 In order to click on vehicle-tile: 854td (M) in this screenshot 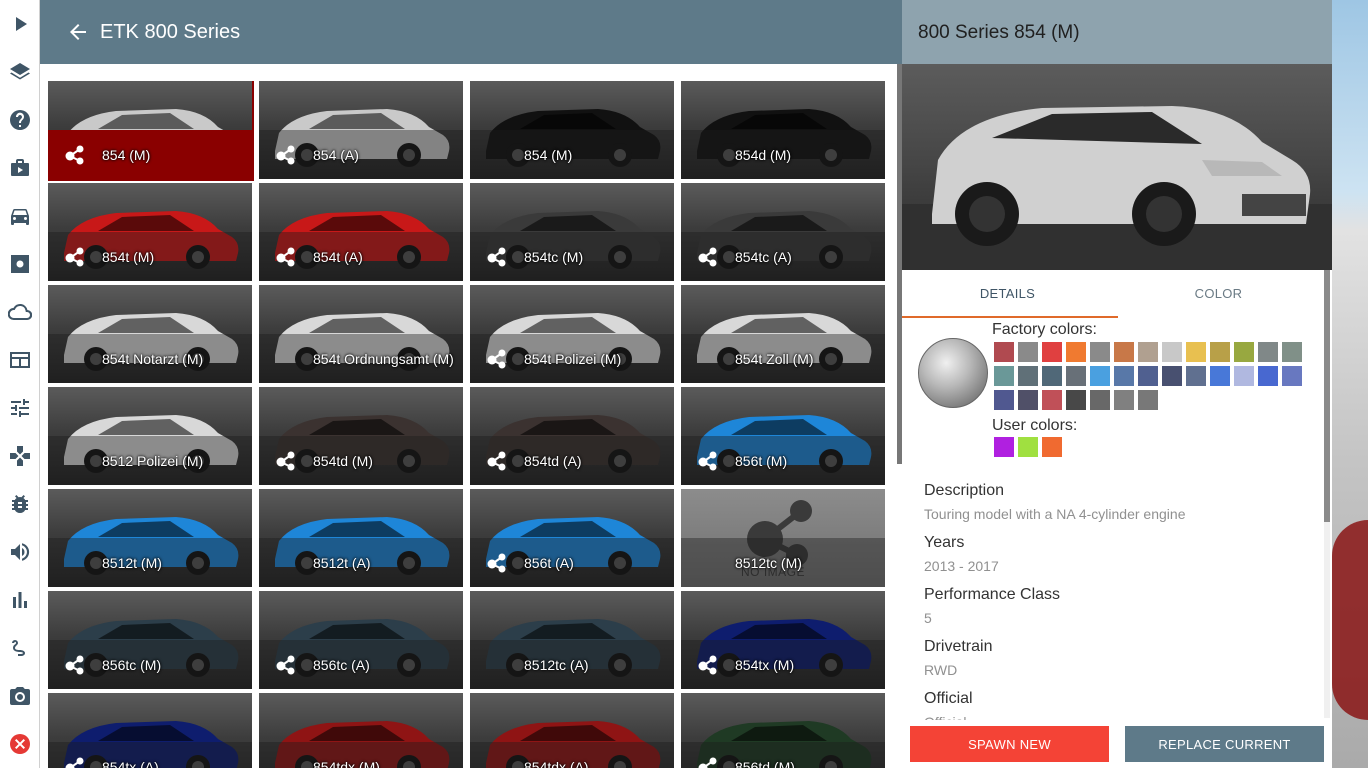, I will do `click(361, 436)`.